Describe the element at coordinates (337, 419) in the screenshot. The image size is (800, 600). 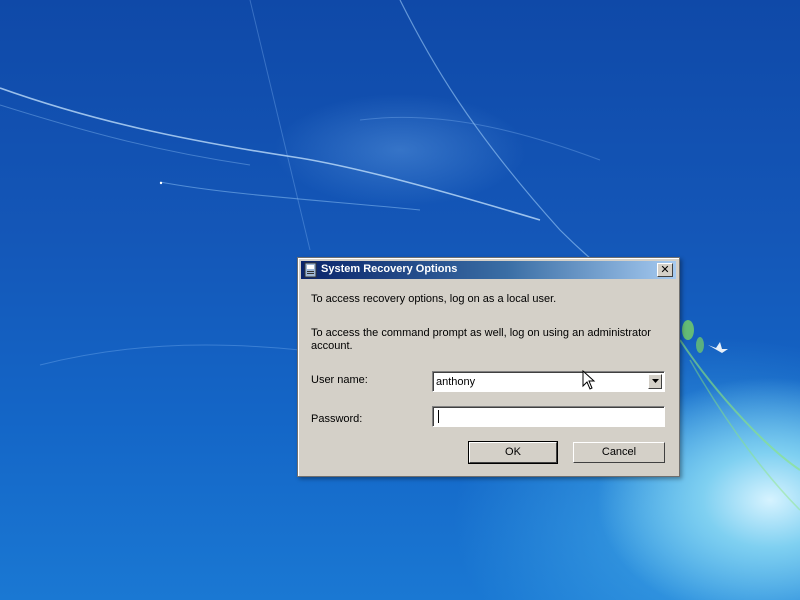
I see `password-label: Password:` at that location.